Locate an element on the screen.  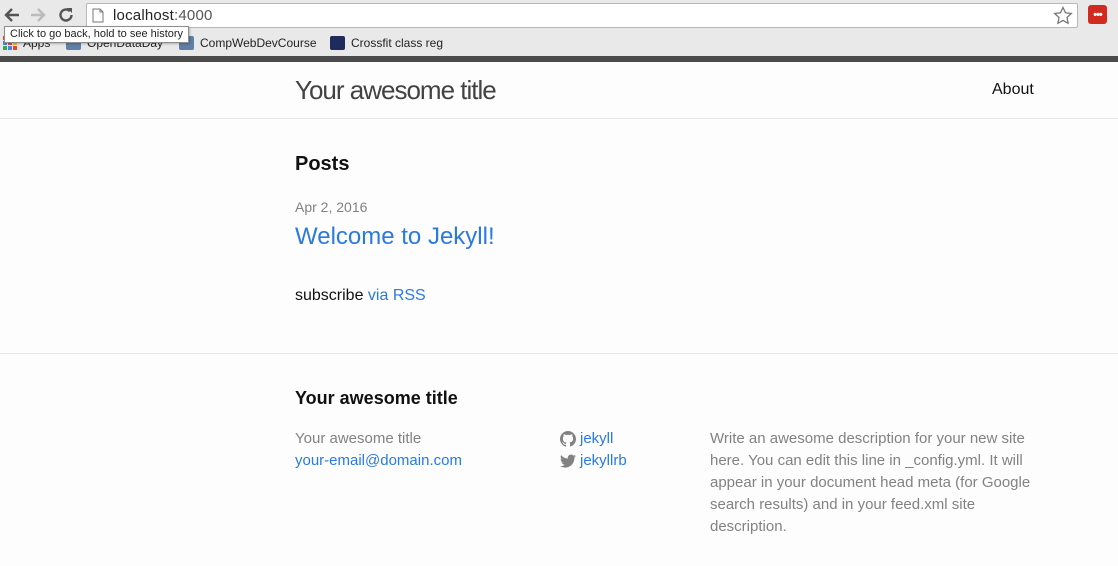
footer-social: jekyll jekyllrb is located at coordinates (593, 450).